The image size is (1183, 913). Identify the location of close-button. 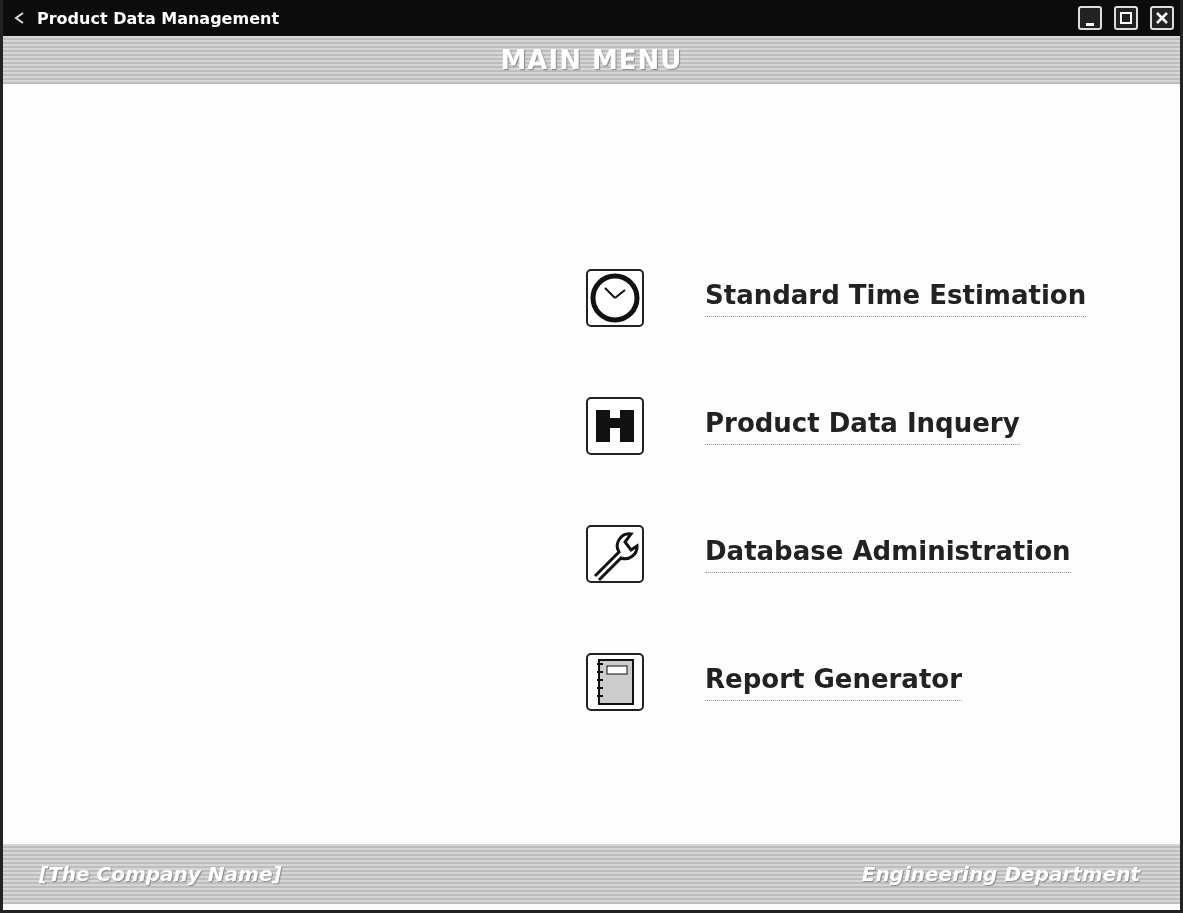
(1162, 18).